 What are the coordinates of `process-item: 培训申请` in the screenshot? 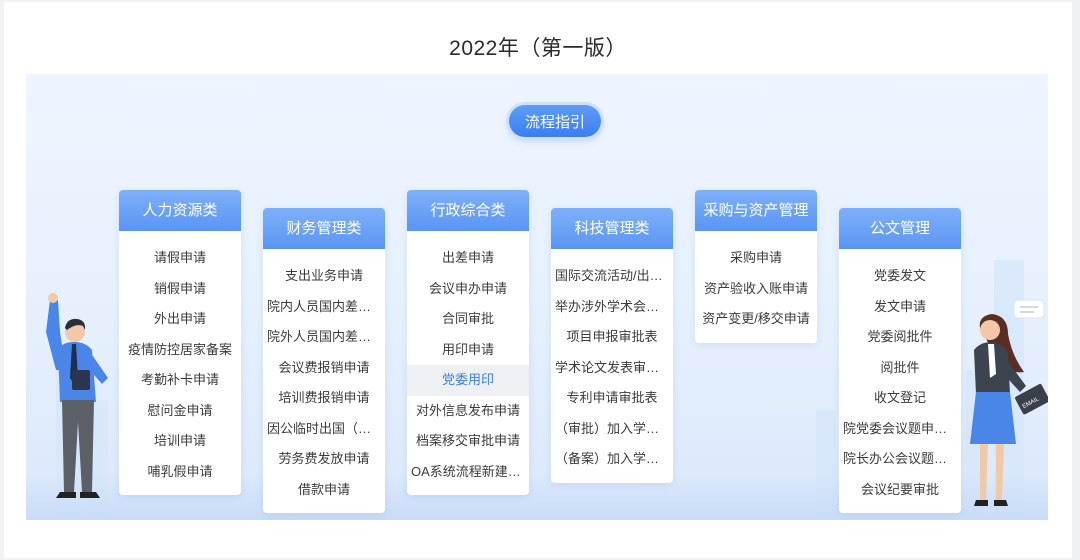 It's located at (180, 441).